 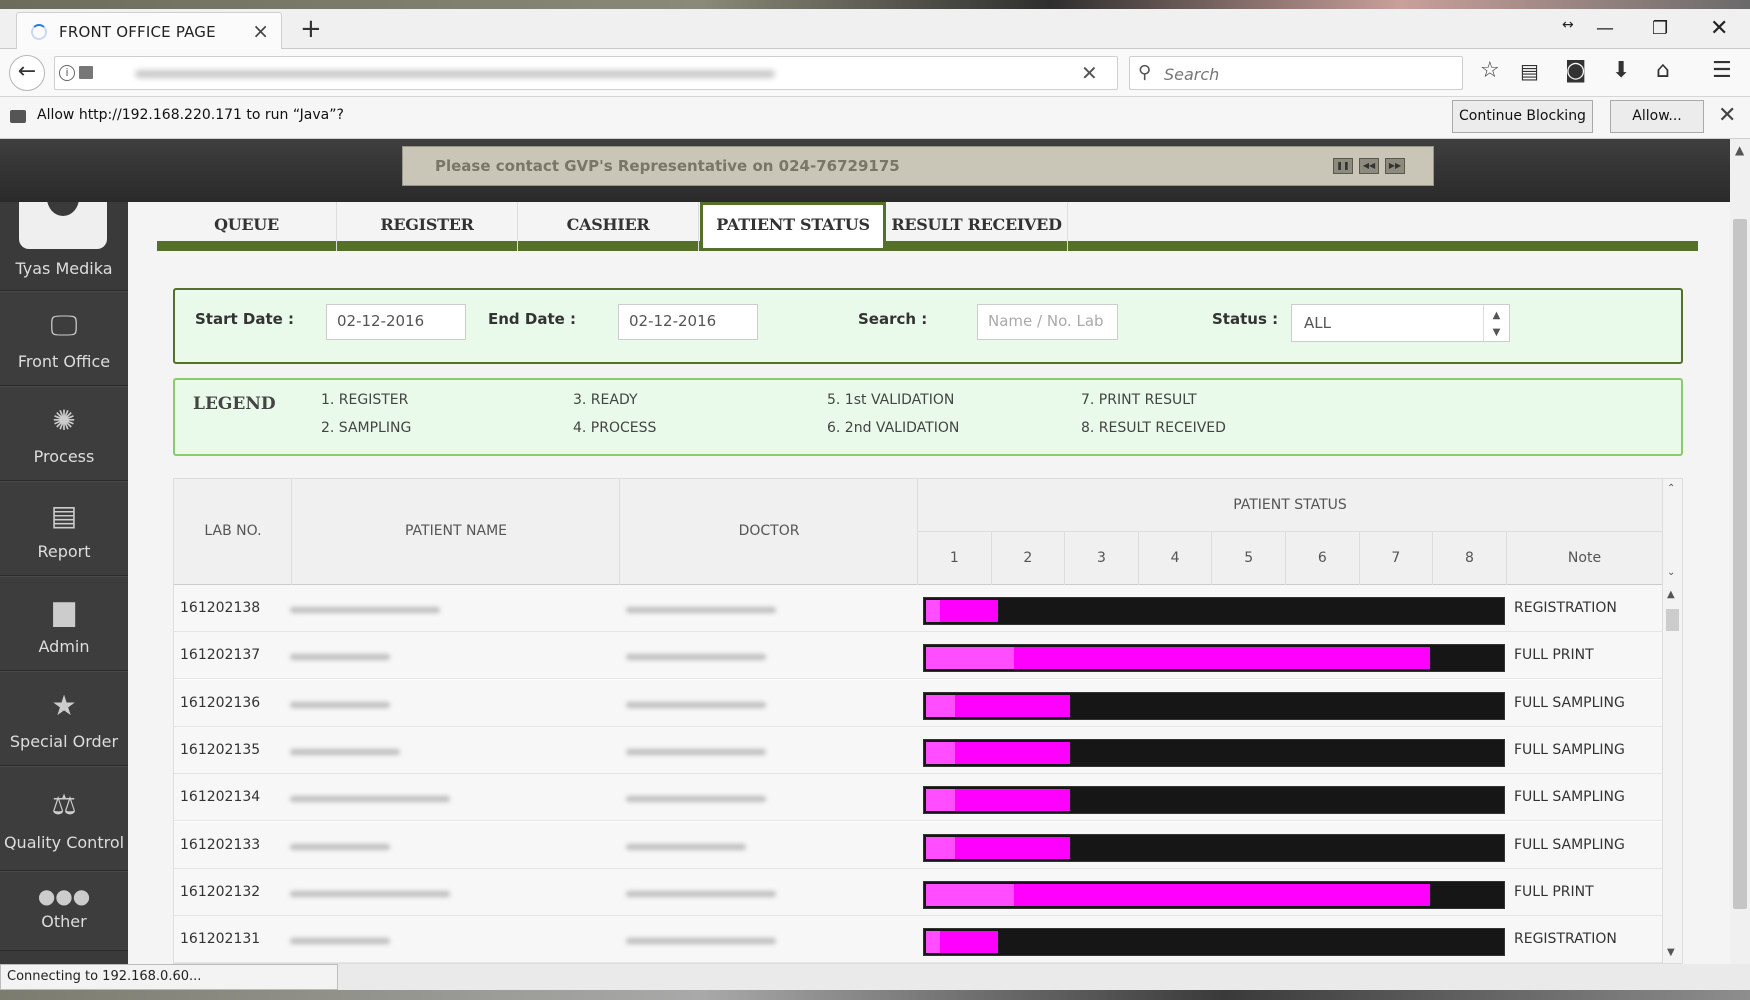 What do you see at coordinates (688, 322) in the screenshot?
I see `end-date-input: 02-12-2016` at bounding box center [688, 322].